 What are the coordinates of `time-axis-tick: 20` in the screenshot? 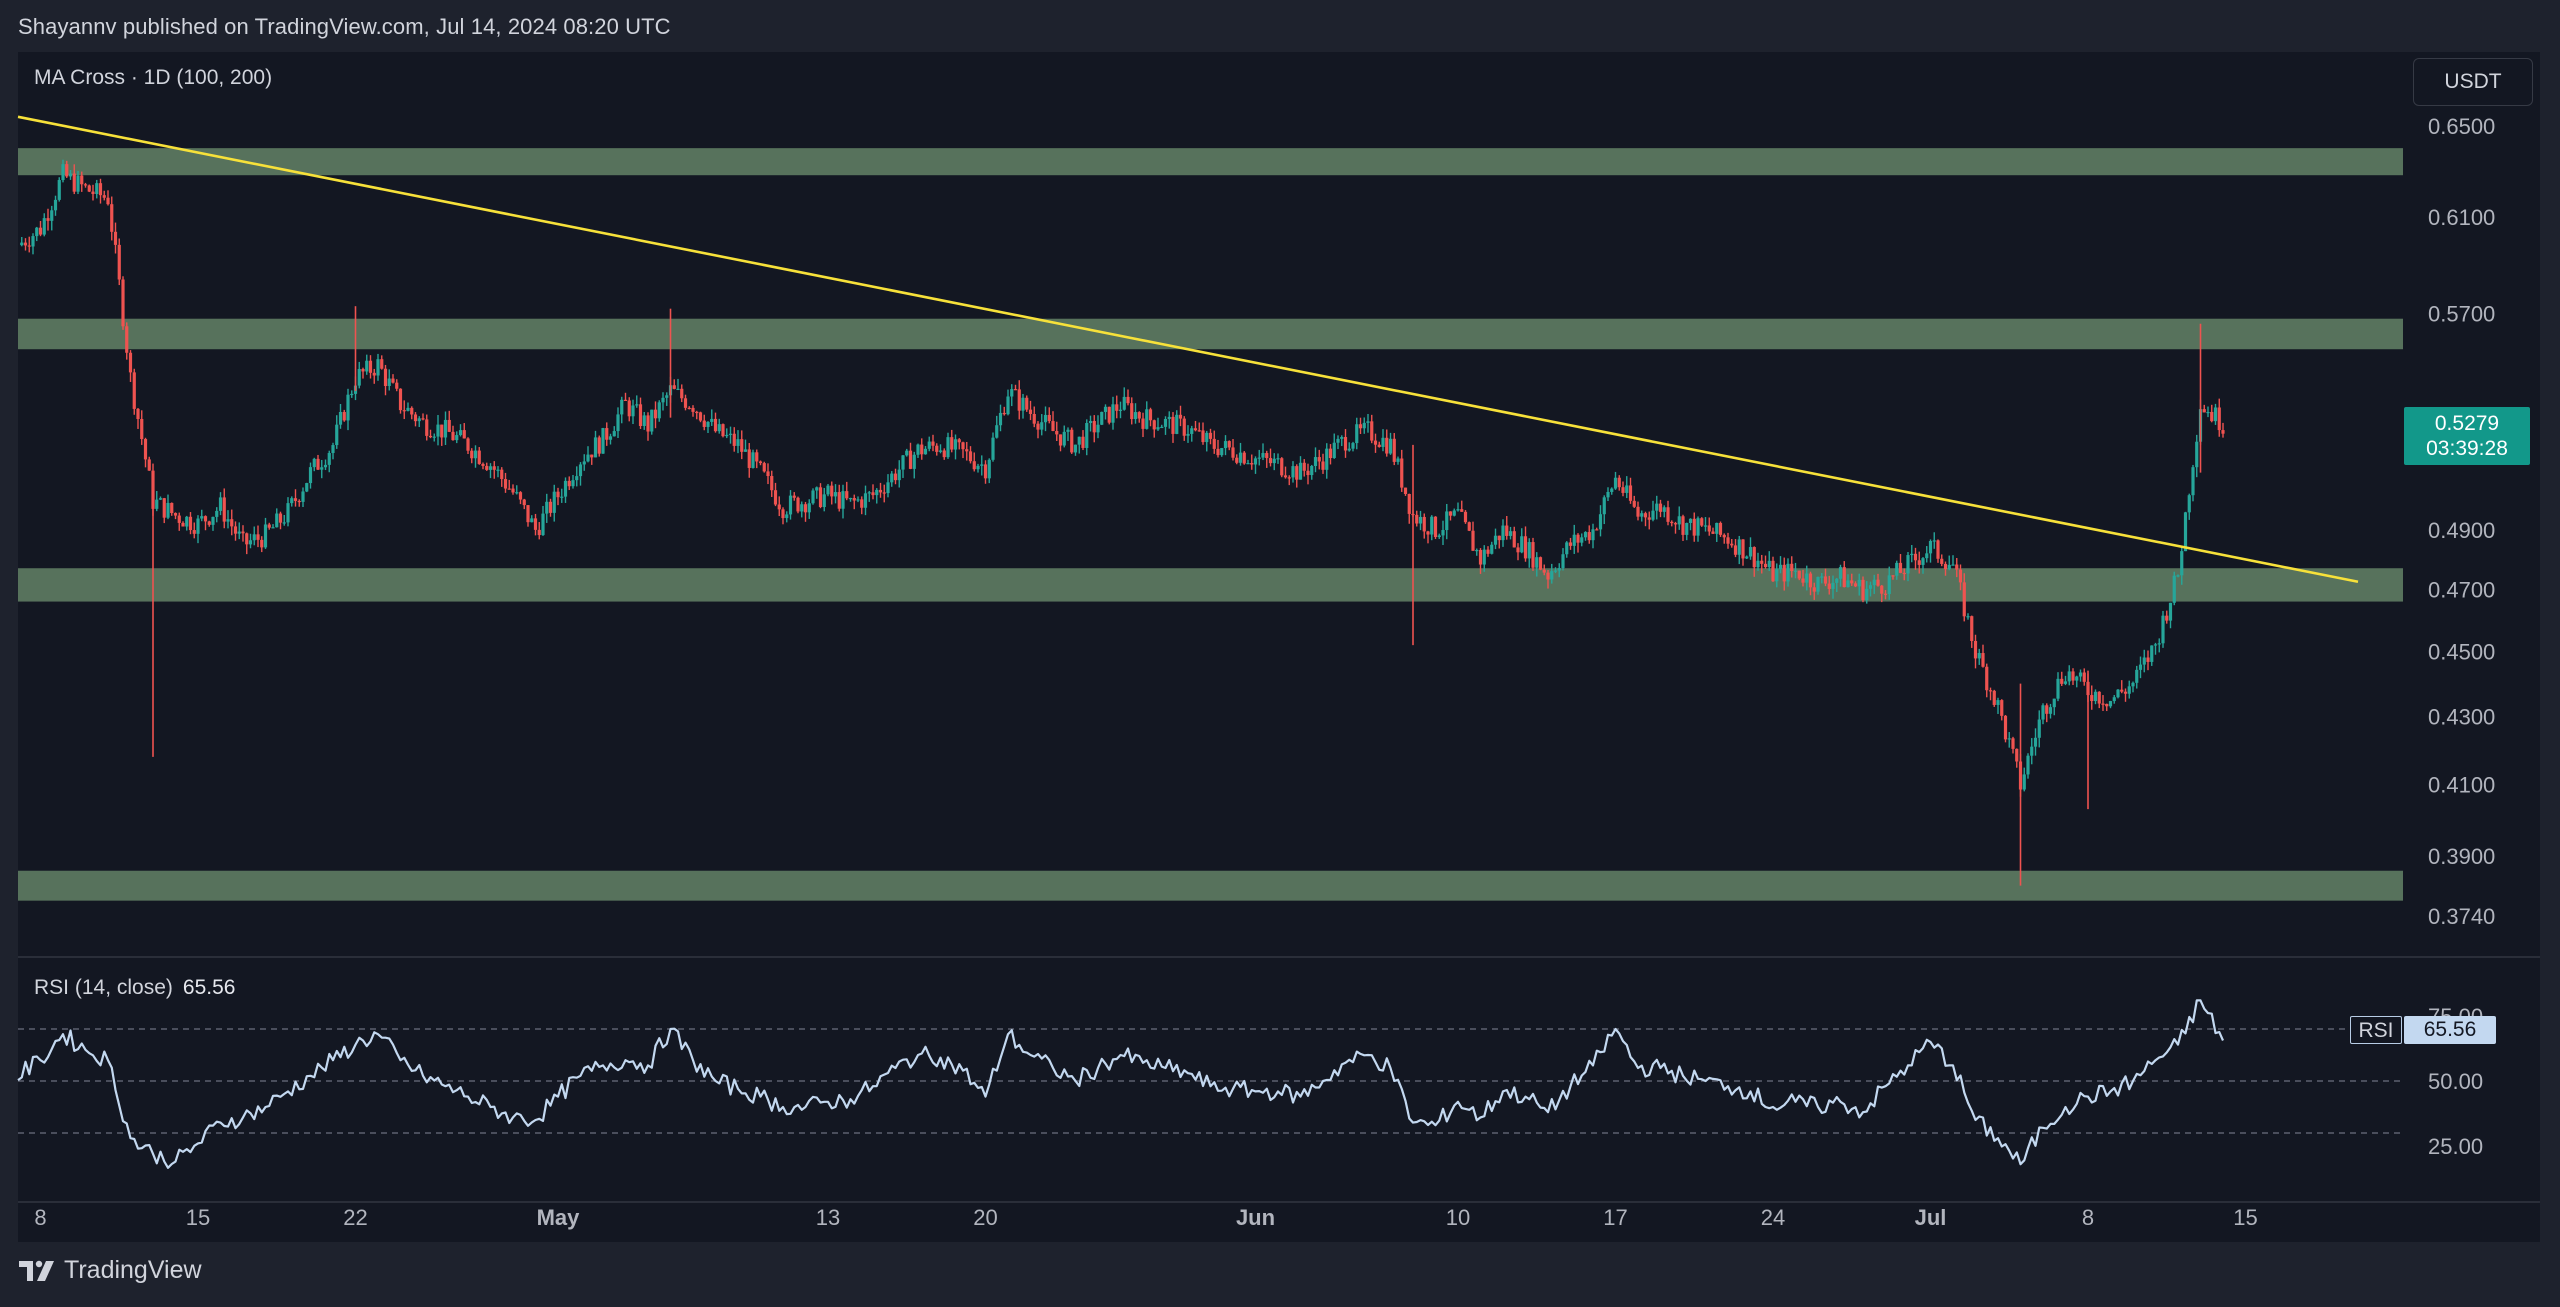 It's located at (985, 1217).